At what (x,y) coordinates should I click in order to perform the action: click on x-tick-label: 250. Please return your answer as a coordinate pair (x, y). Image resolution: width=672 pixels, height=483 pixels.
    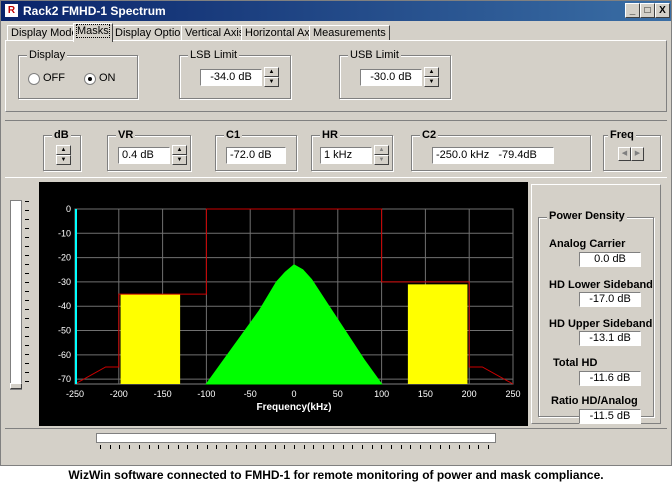
    Looking at the image, I should click on (512, 394).